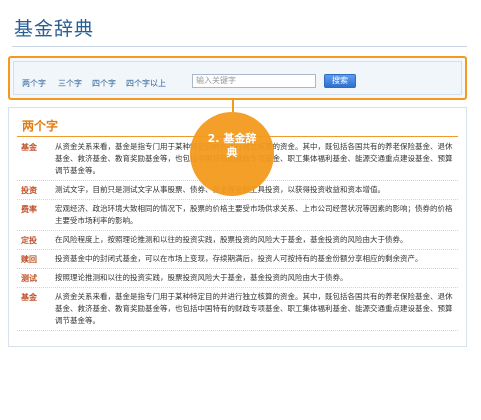 The height and width of the screenshot is (420, 481). I want to click on filter-more-than-four-chars: 四个字以上, so click(146, 83).